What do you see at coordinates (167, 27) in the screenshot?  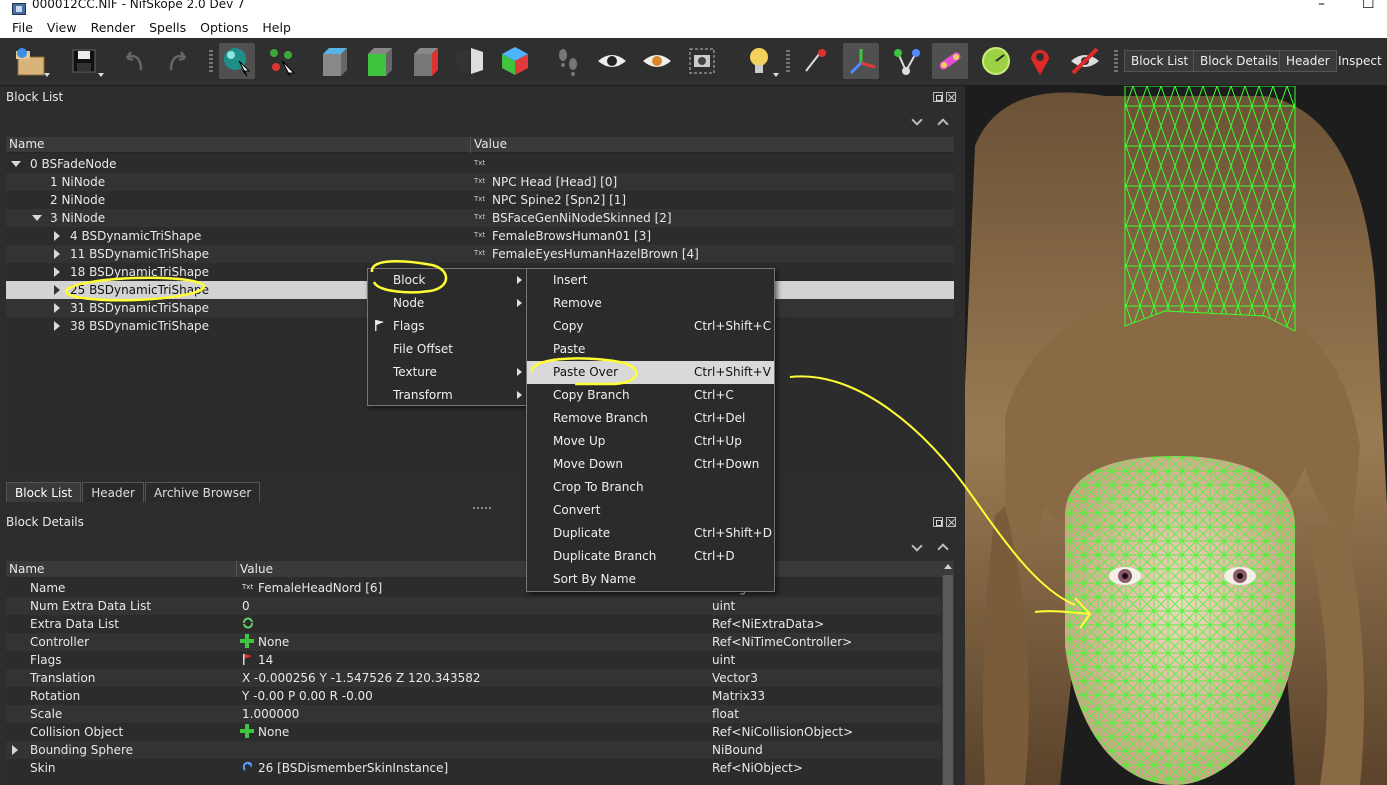 I see `menu-spells: Spells` at bounding box center [167, 27].